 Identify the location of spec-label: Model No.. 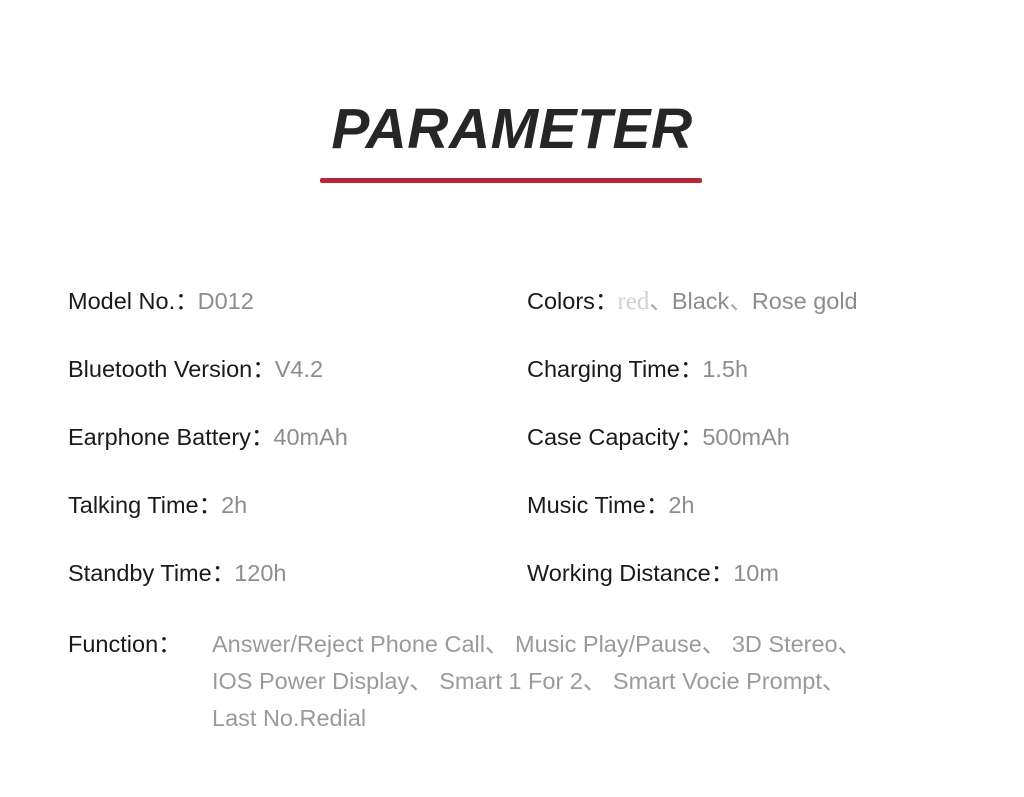
(122, 301).